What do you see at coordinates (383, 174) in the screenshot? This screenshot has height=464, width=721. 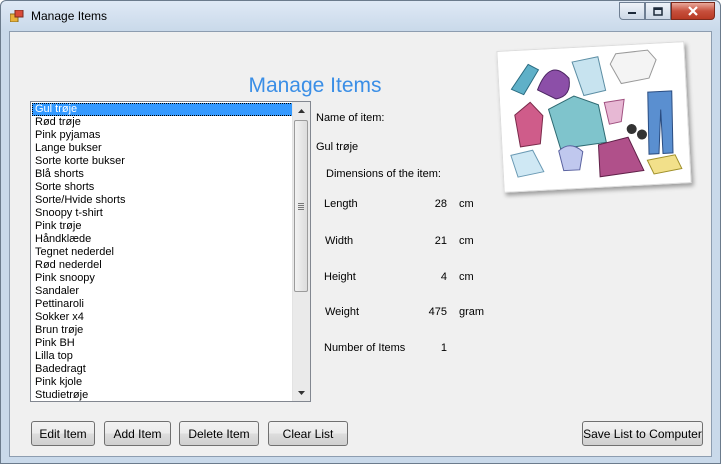 I see `dimensions-label: Dimensions of the item:` at bounding box center [383, 174].